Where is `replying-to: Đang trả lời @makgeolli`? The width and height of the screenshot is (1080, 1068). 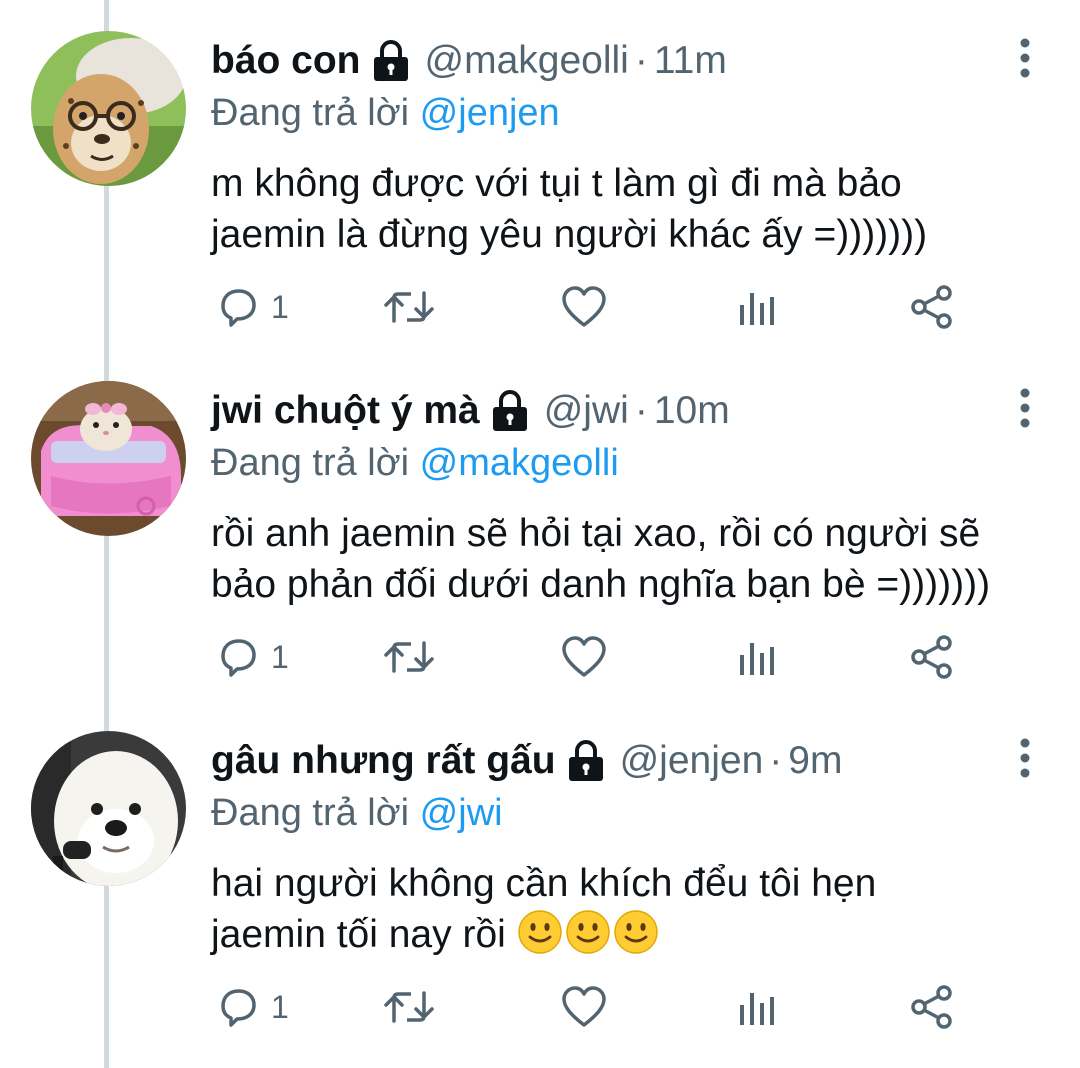
replying-to: Đang trả lời @makgeolli is located at coordinates (625, 463).